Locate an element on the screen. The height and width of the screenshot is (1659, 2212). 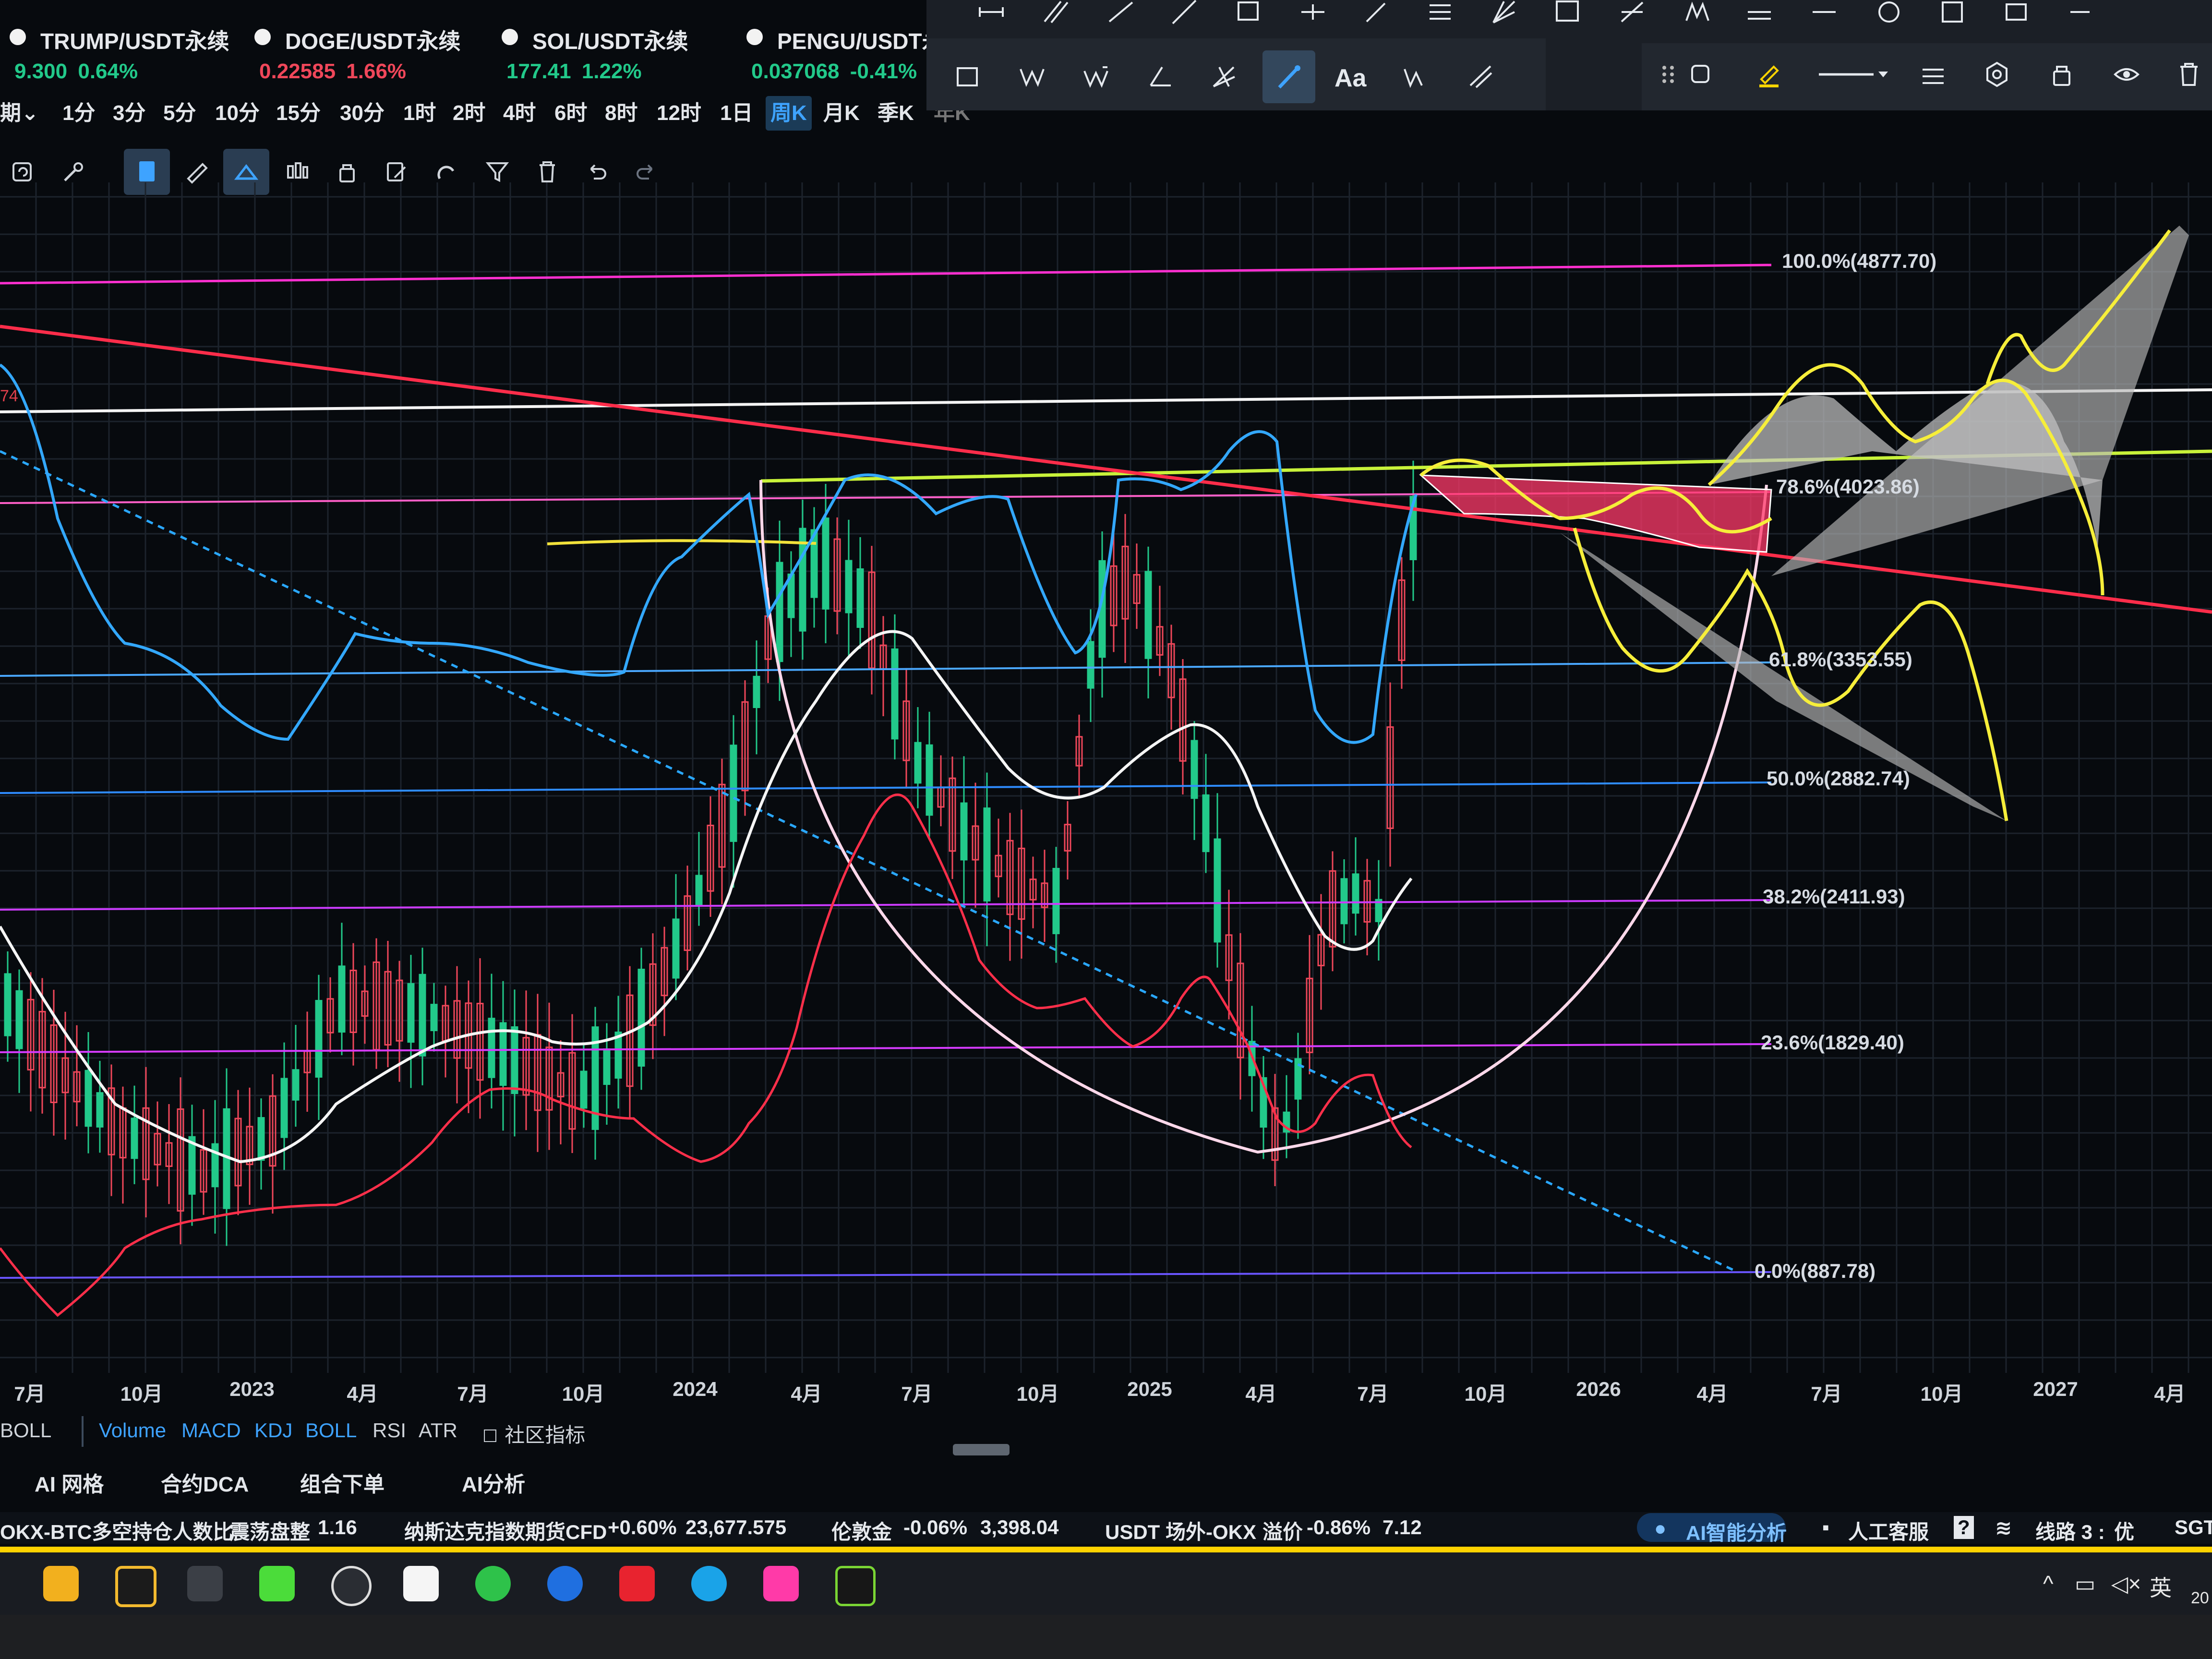
pattern-tool-icon is located at coordinates (1697, 19).